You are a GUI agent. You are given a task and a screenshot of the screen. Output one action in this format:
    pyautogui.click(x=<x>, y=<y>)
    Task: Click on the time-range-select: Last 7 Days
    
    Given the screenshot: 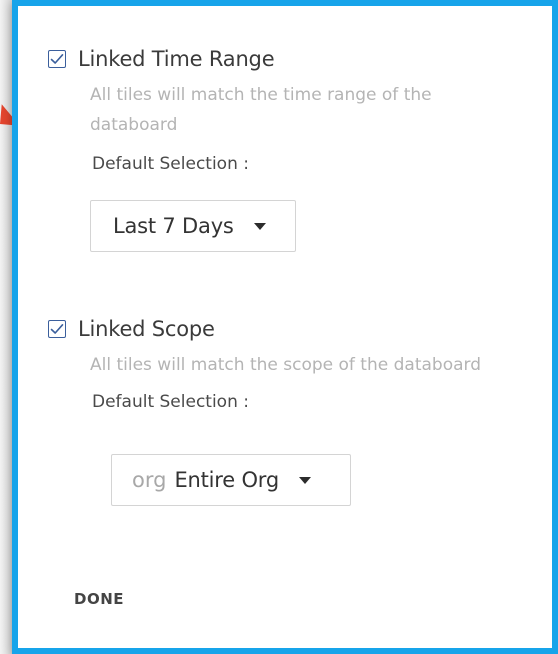 What is the action you would take?
    pyautogui.click(x=193, y=226)
    